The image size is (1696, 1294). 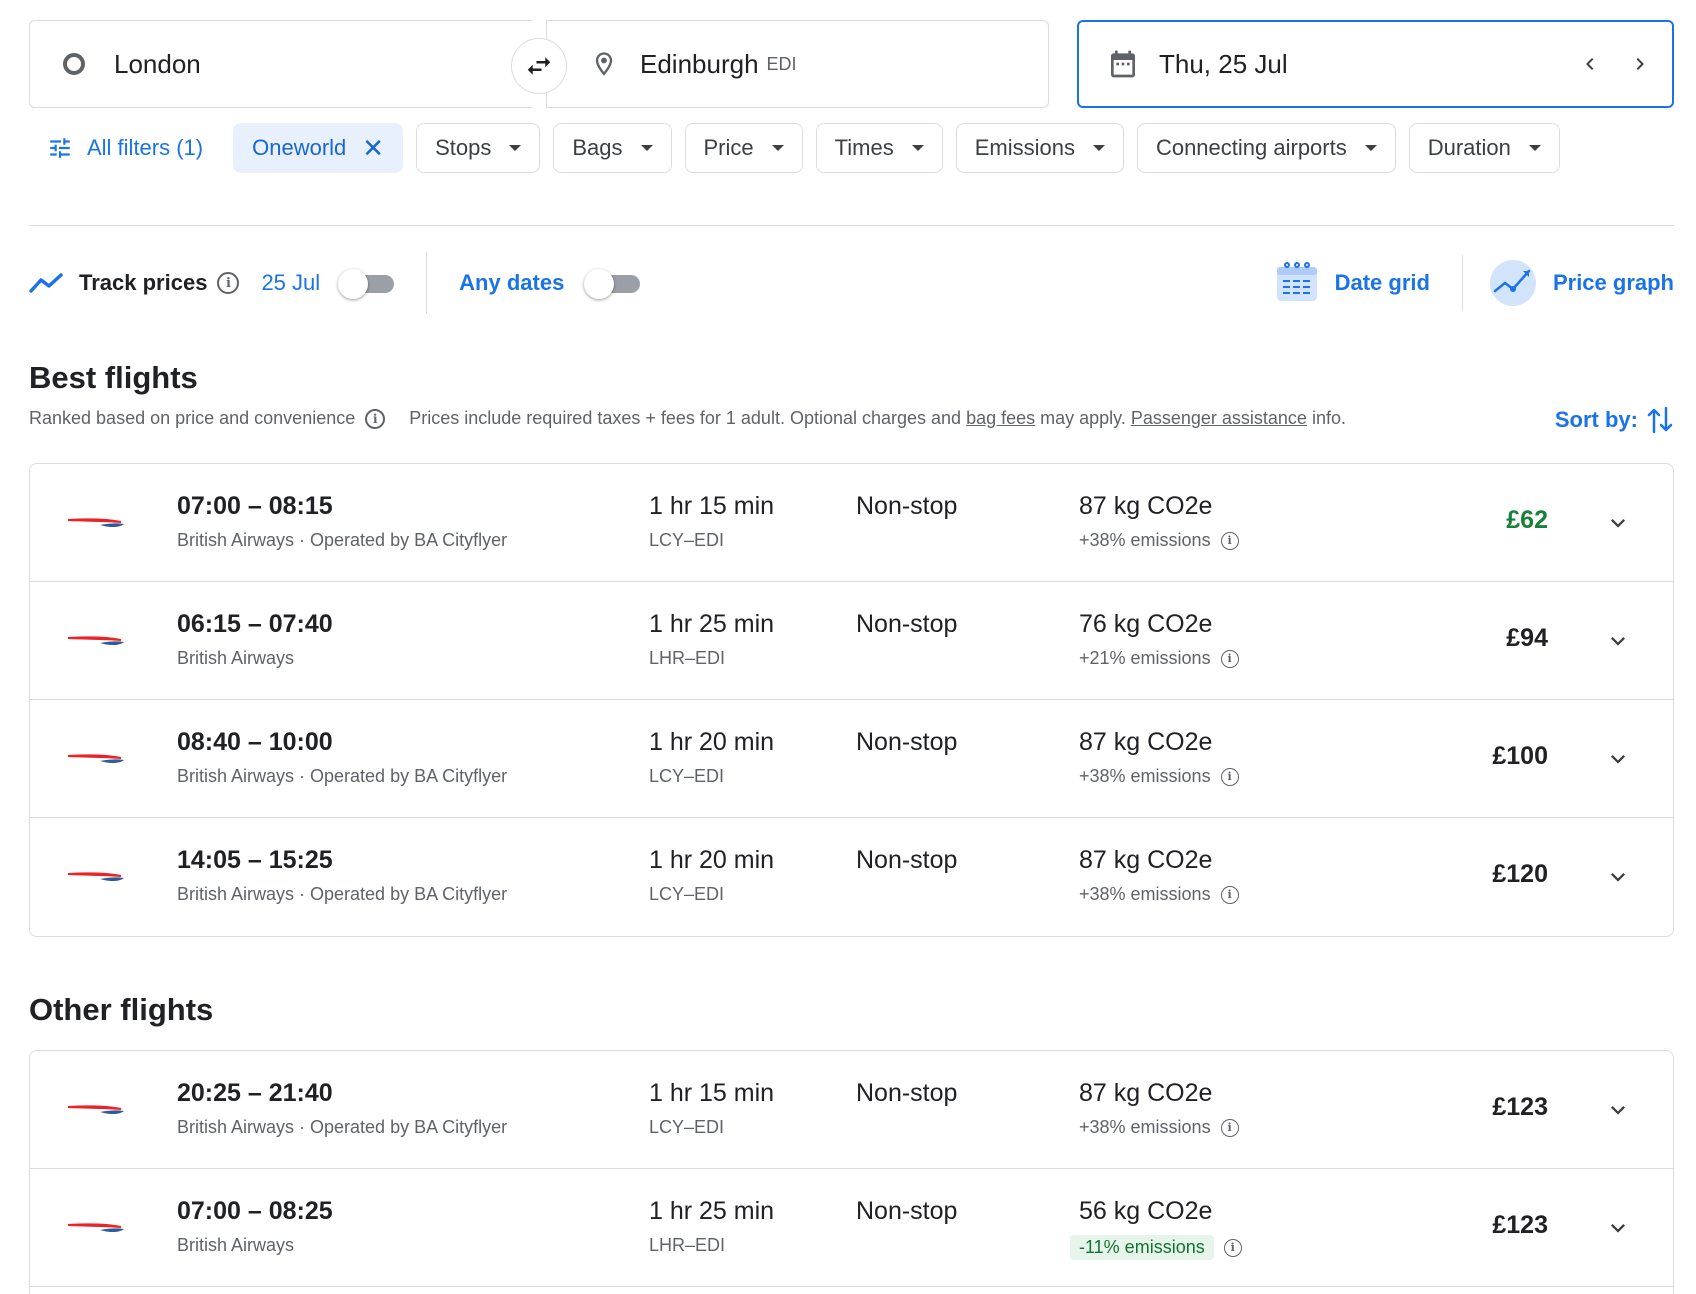 What do you see at coordinates (463, 147) in the screenshot?
I see `chip-label: Stops` at bounding box center [463, 147].